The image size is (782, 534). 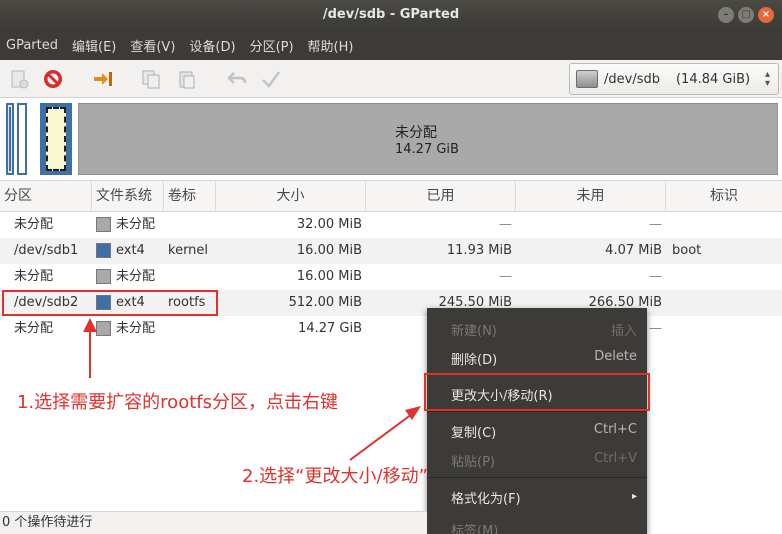 I want to click on annotation-arrows, so click(x=252, y=389).